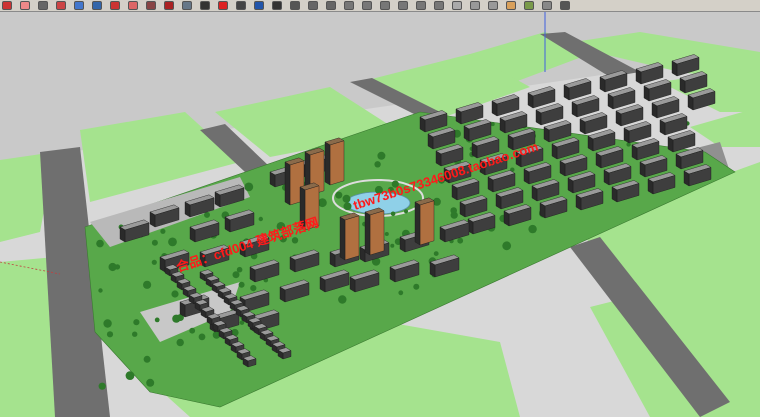  What do you see at coordinates (169, 5) in the screenshot?
I see `offset-tool-button` at bounding box center [169, 5].